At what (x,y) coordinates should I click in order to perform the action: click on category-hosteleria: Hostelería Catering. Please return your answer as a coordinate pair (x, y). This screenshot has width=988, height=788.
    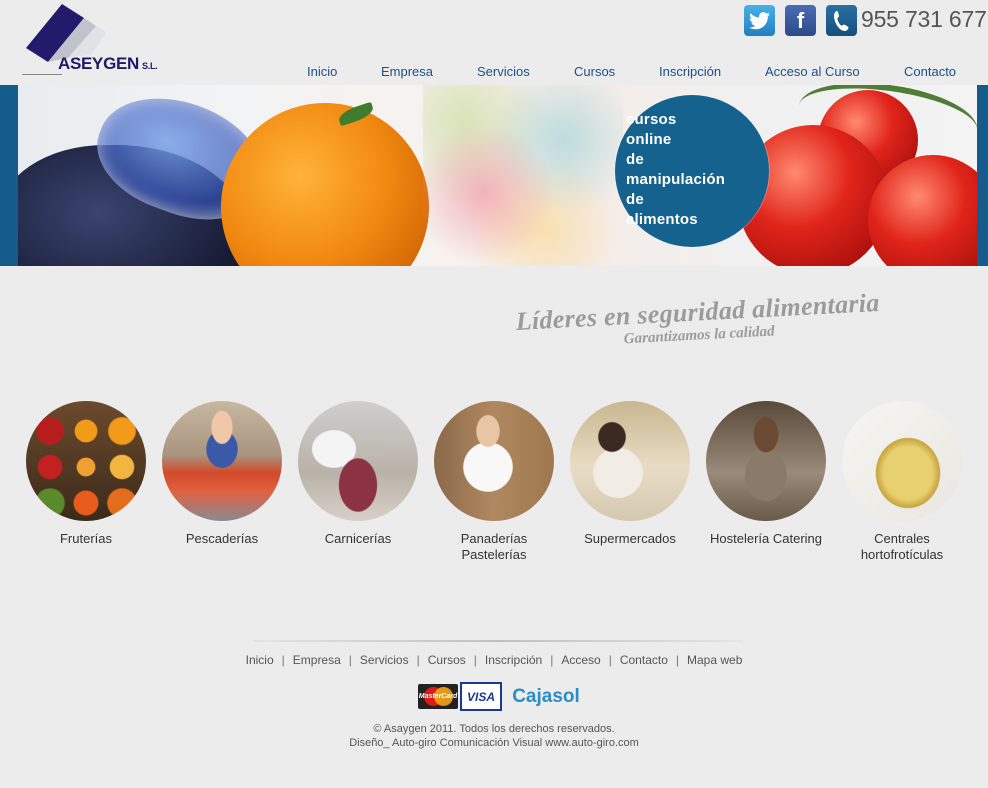
    Looking at the image, I should click on (766, 474).